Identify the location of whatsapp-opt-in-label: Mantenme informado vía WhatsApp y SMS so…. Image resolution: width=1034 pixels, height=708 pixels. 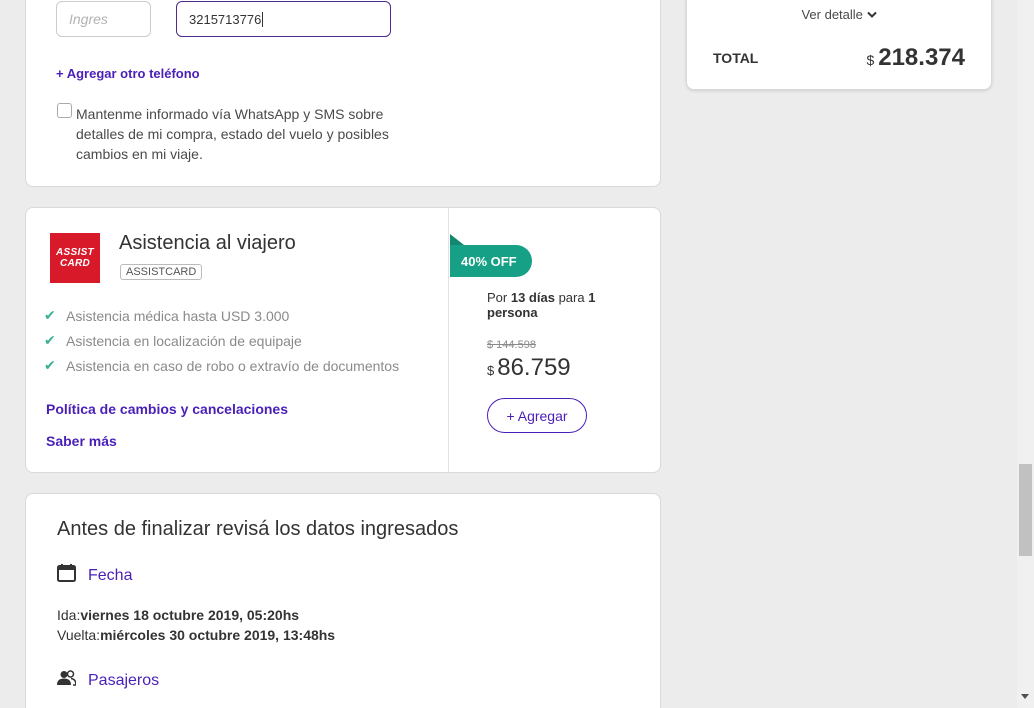
(236, 134).